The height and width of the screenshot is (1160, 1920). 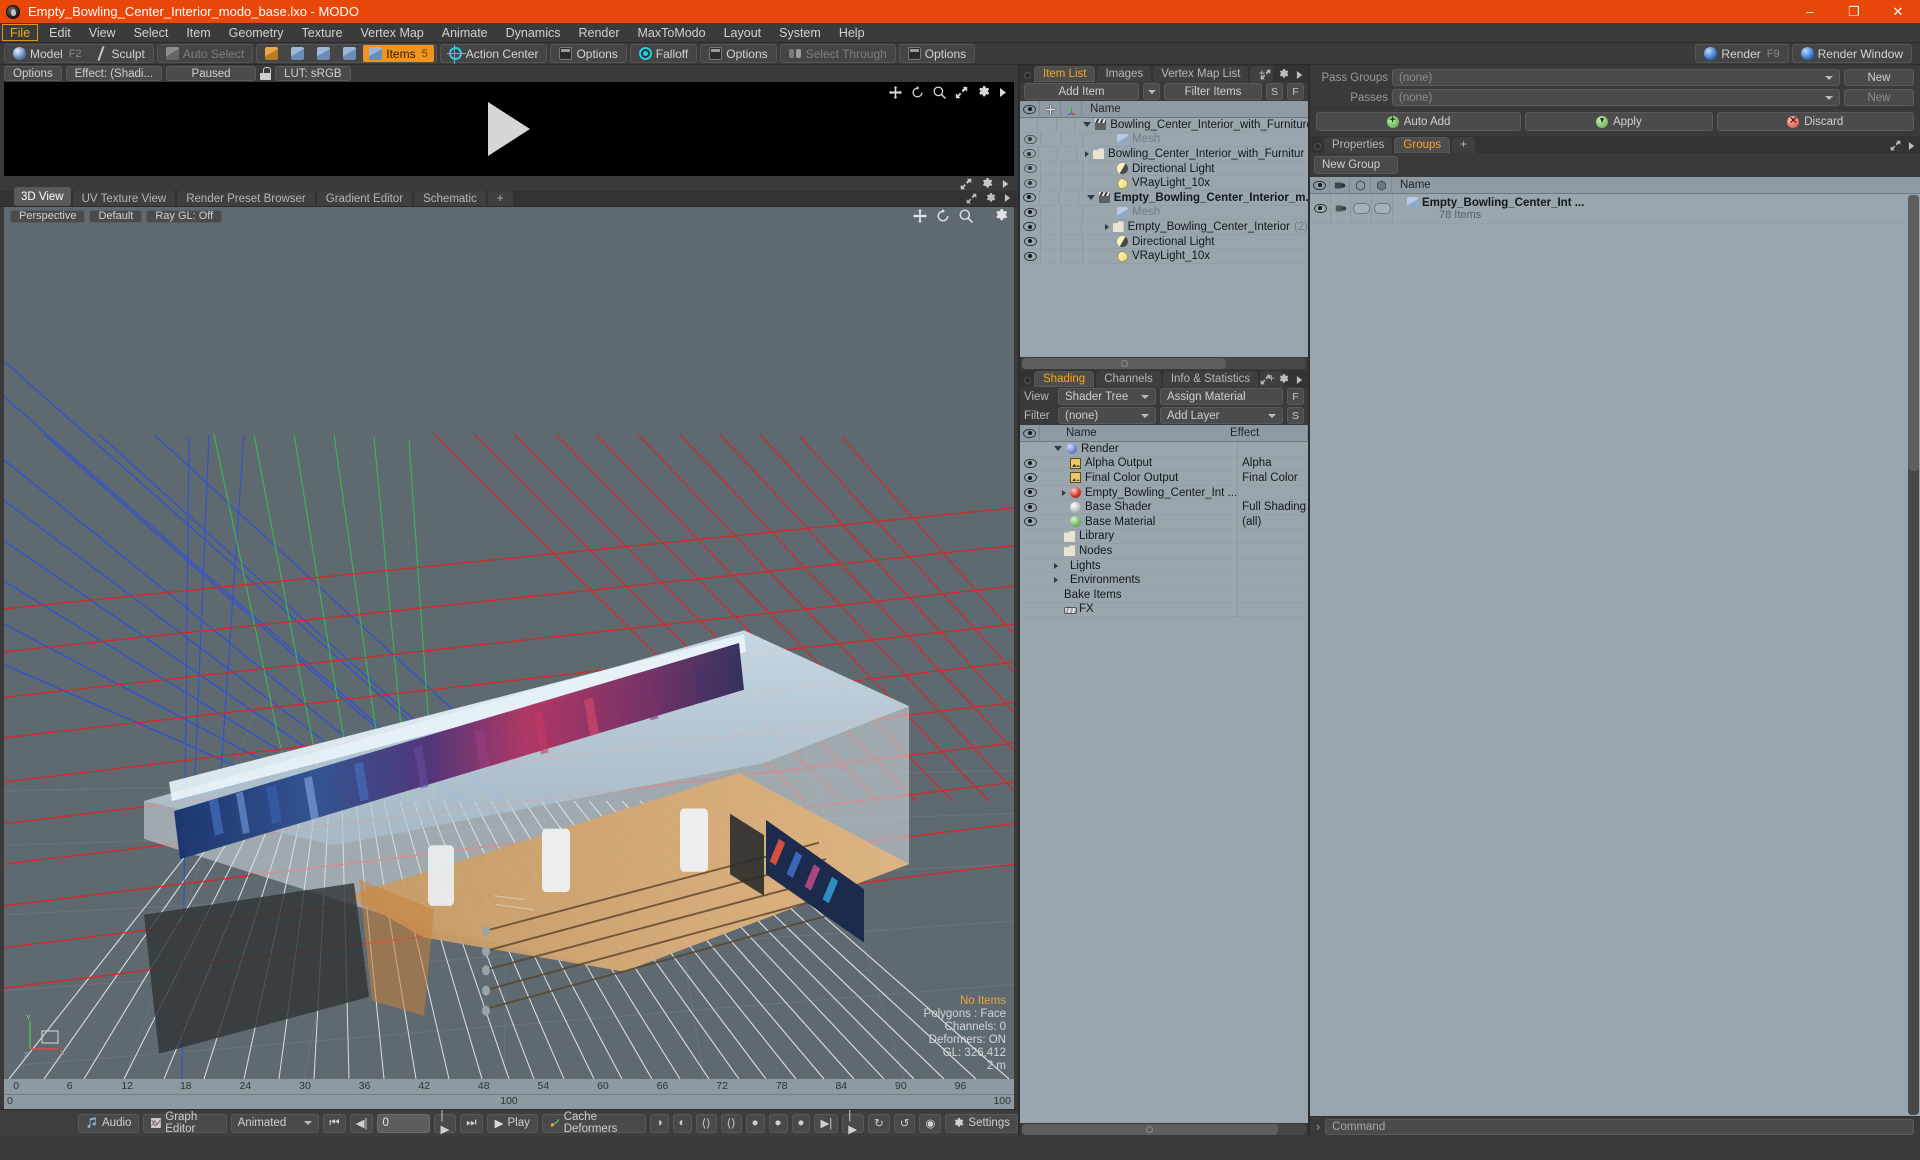 I want to click on row-name-cell: Mesh, so click(x=1195, y=212).